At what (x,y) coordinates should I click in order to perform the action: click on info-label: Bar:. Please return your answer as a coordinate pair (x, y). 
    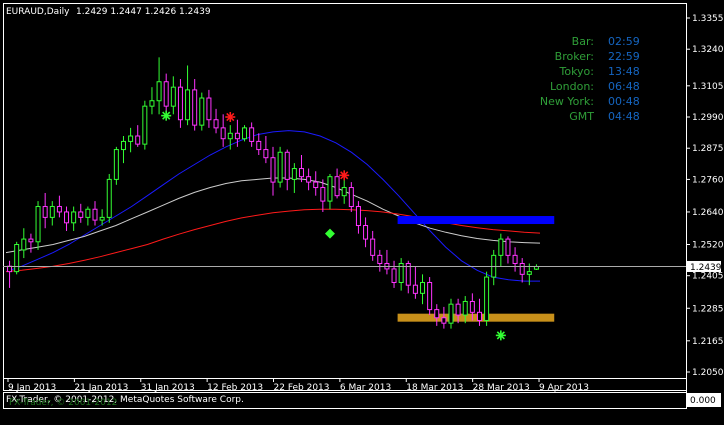
    Looking at the image, I should click on (583, 41).